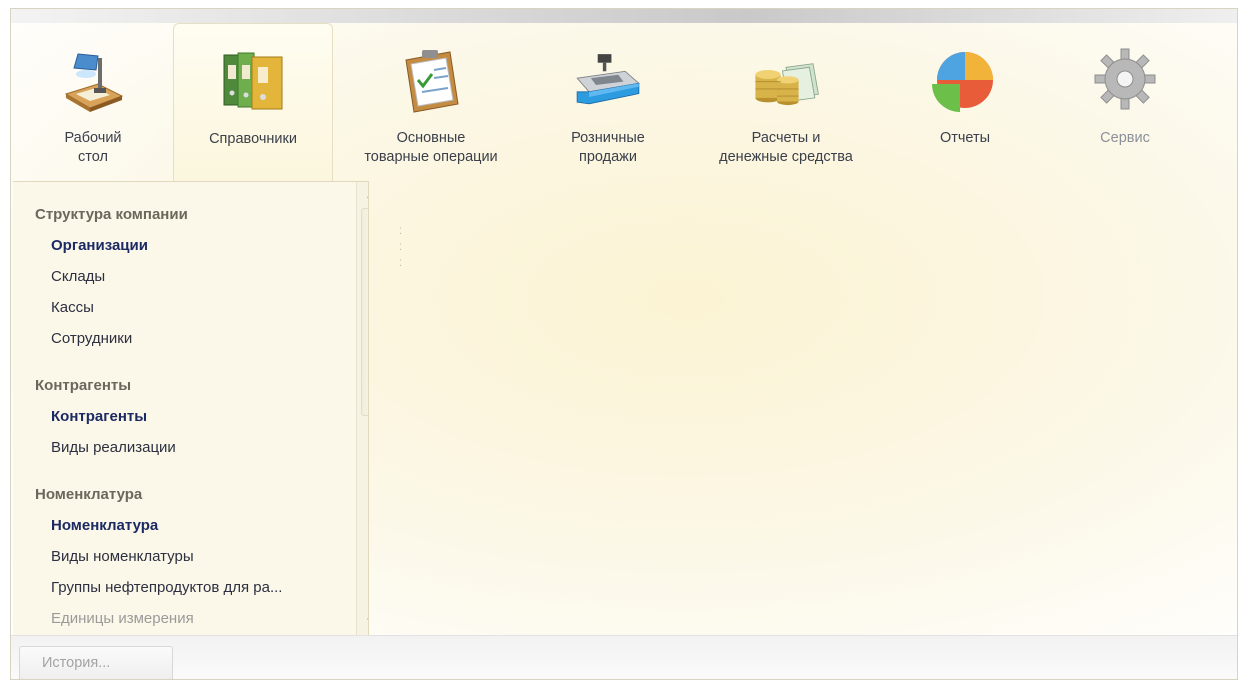  Describe the element at coordinates (183, 245) in the screenshot. I see `nav-item-organizations: Организации` at that location.